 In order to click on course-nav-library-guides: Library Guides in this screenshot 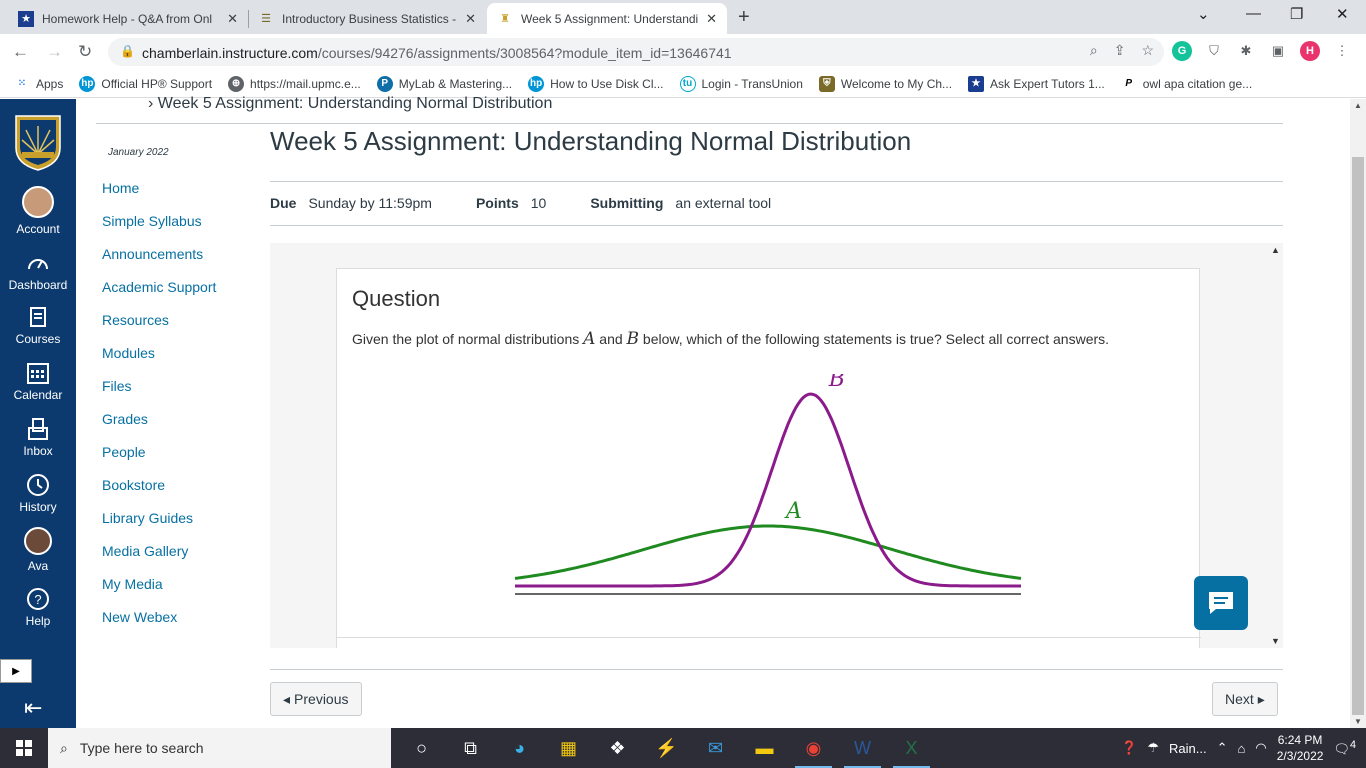, I will do `click(159, 525)`.